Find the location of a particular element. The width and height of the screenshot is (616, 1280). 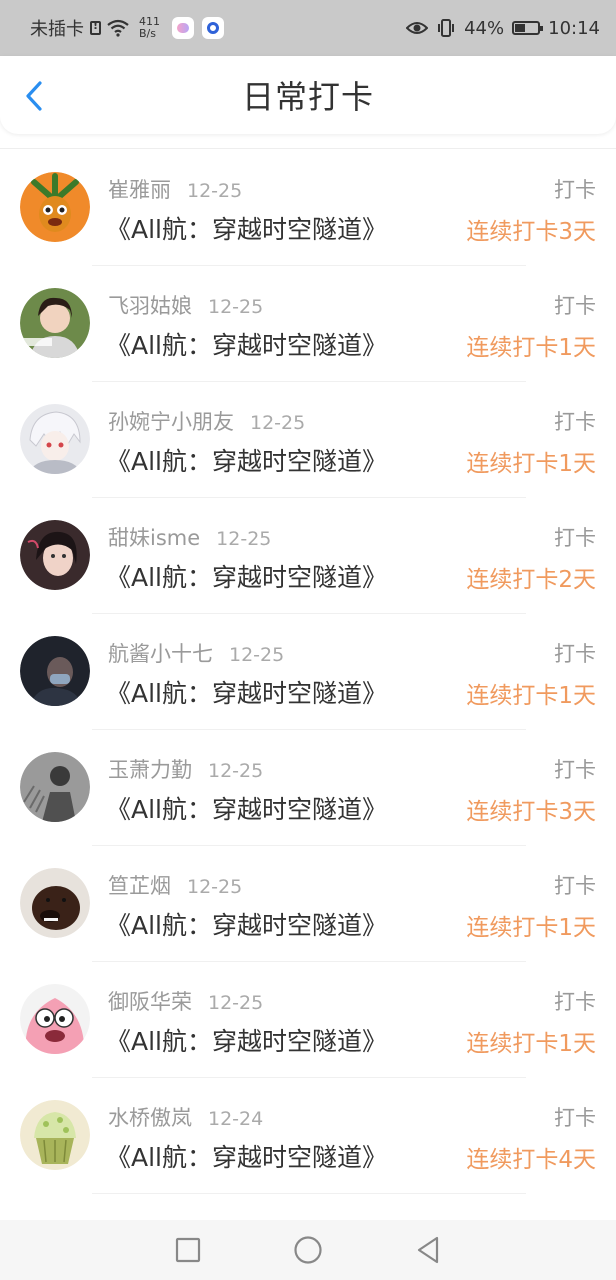

back-button is located at coordinates (34, 96).